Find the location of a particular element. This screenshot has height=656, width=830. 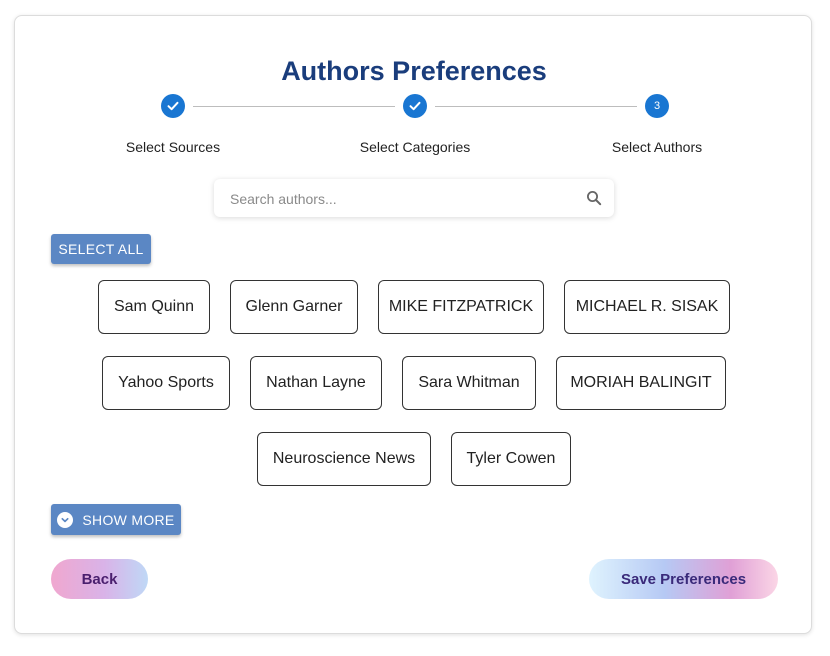

search-box is located at coordinates (414, 199).